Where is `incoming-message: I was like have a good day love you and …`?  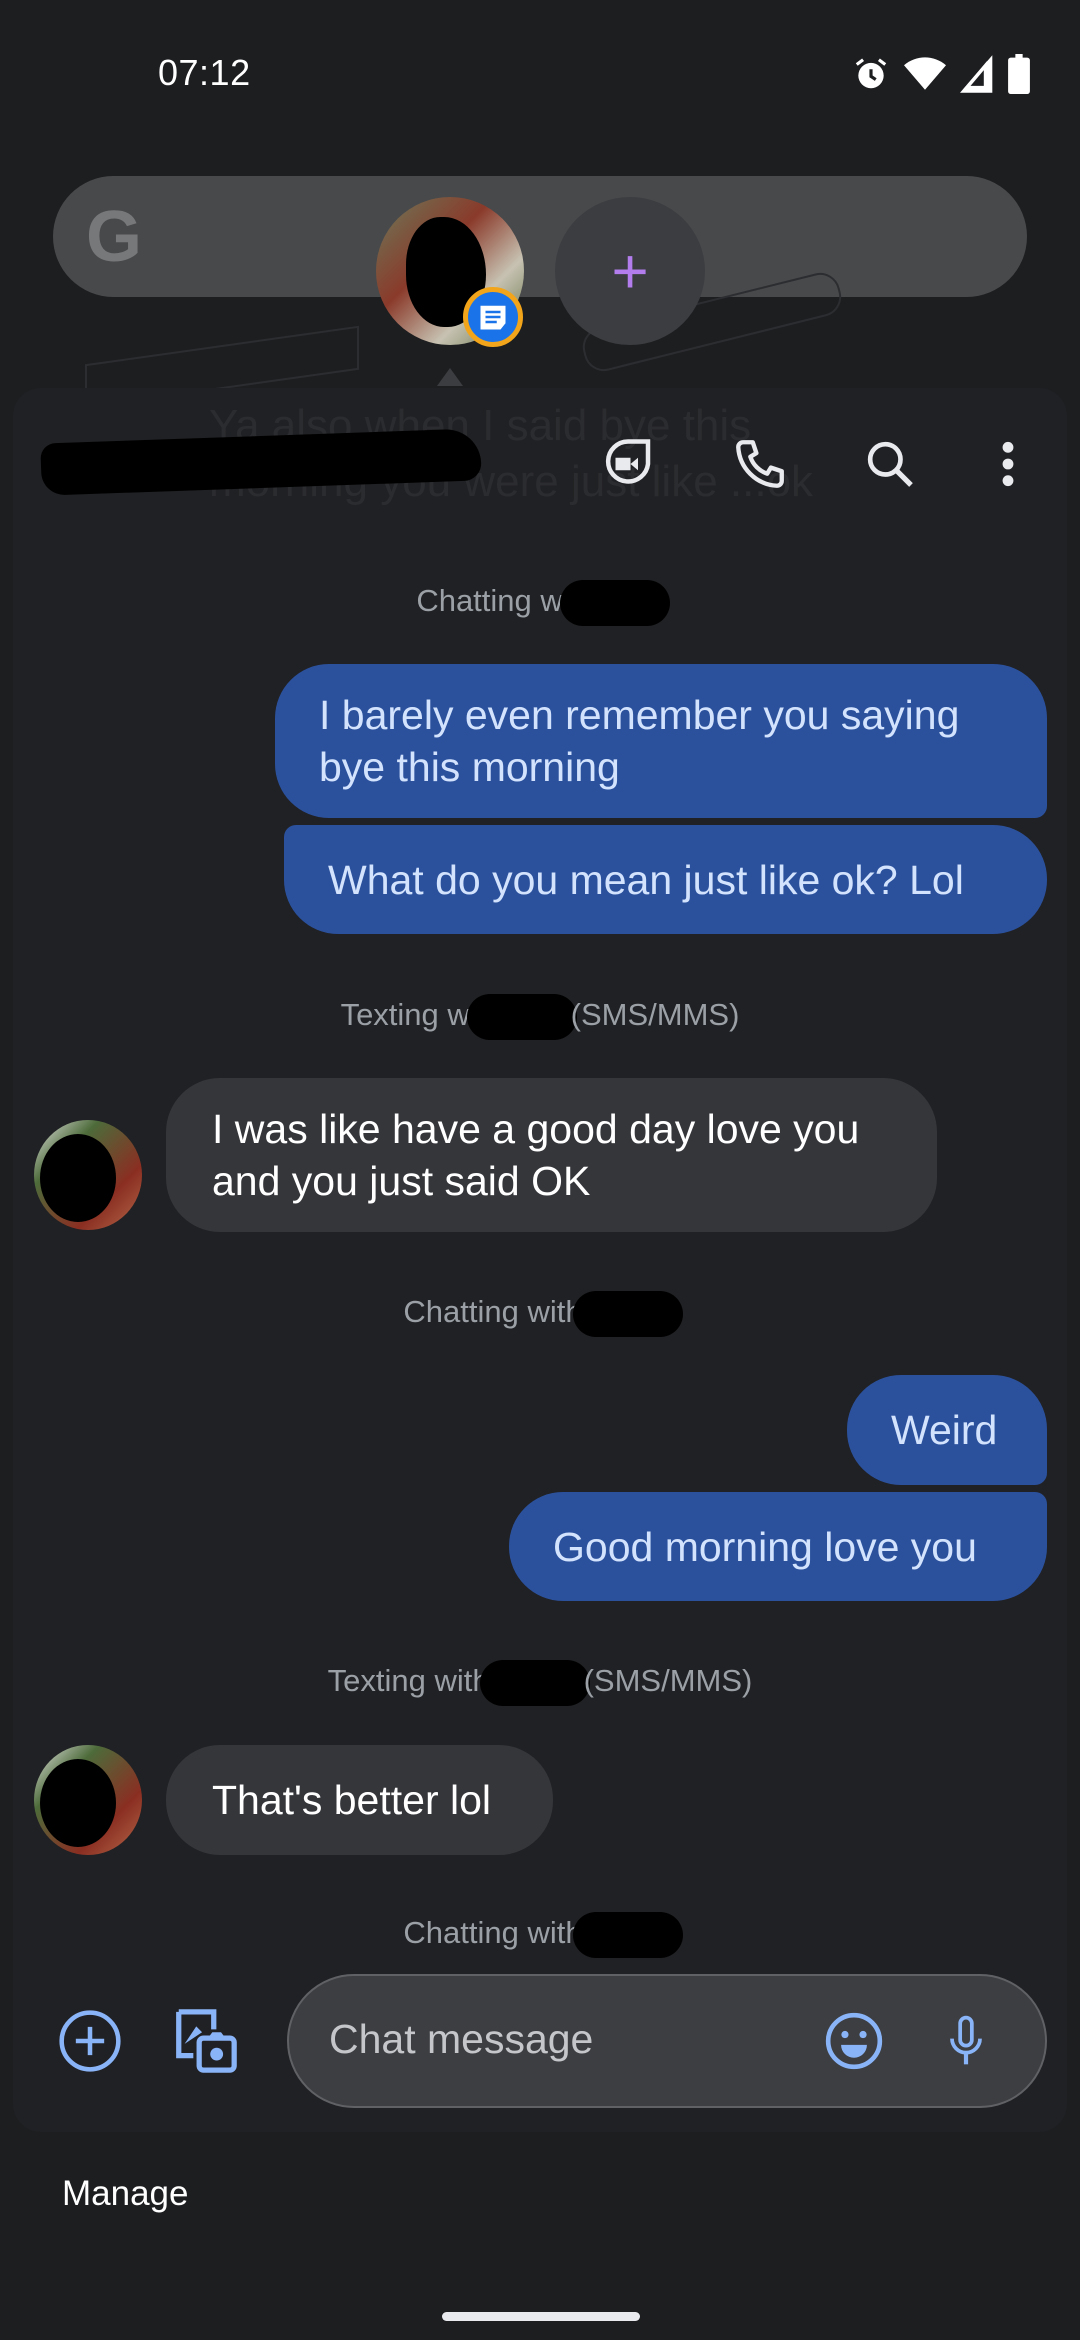
incoming-message: I was like have a good day love you and … is located at coordinates (551, 1155).